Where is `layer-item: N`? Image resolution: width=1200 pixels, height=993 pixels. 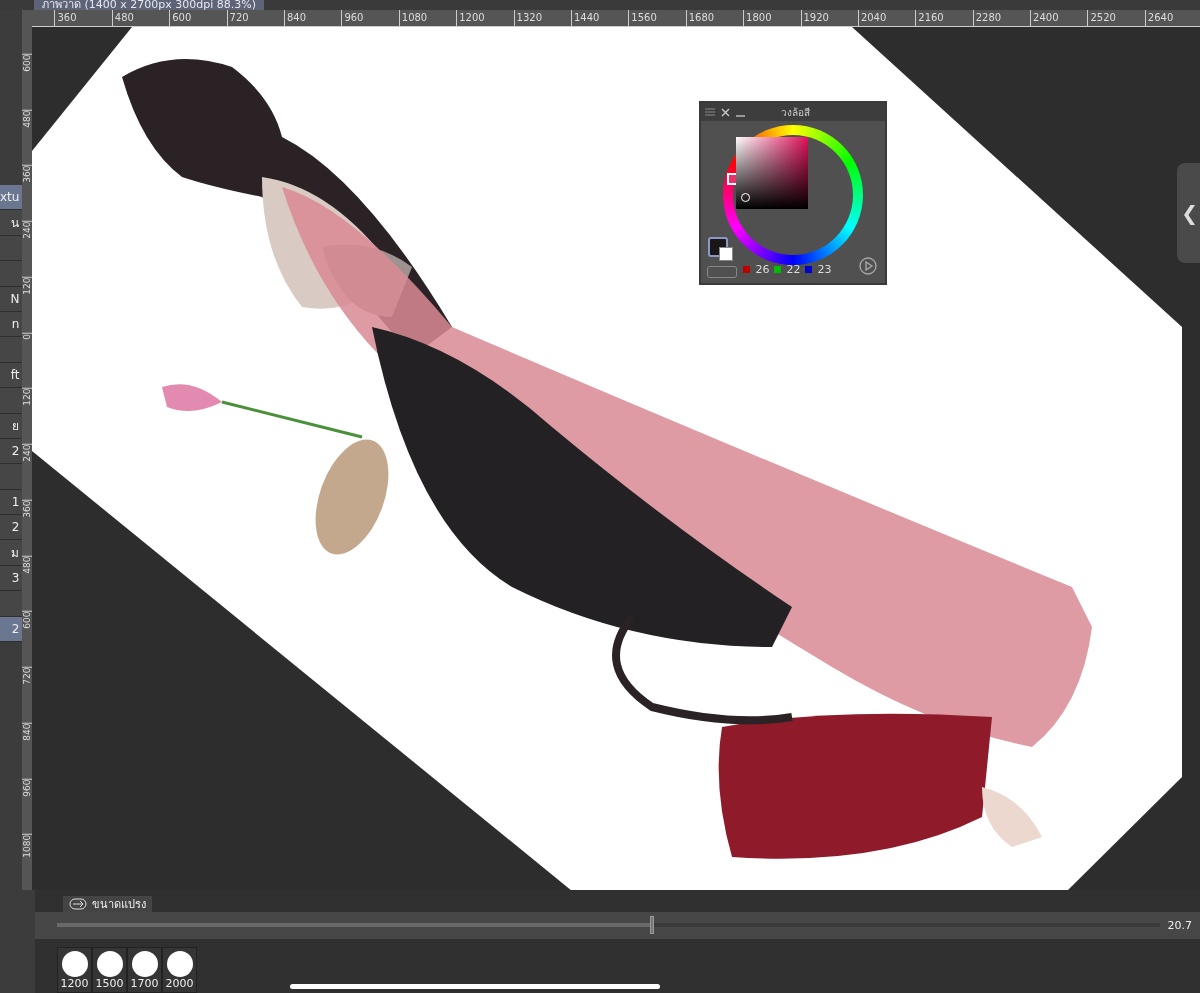 layer-item: N is located at coordinates (11, 299).